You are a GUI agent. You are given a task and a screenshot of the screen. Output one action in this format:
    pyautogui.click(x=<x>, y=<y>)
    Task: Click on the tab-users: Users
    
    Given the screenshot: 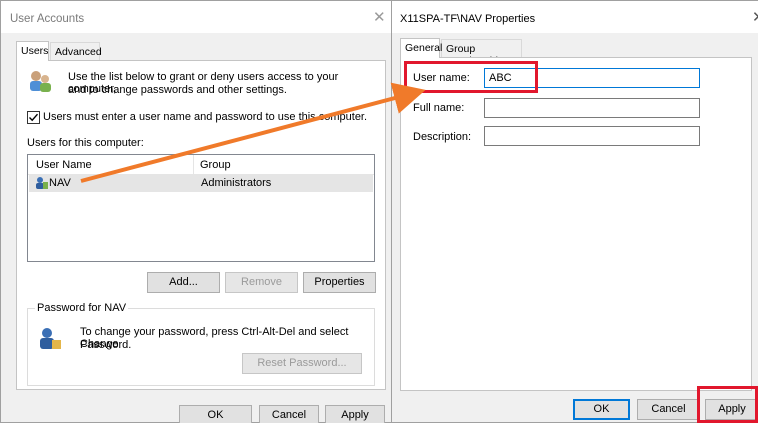 What is the action you would take?
    pyautogui.click(x=32, y=51)
    